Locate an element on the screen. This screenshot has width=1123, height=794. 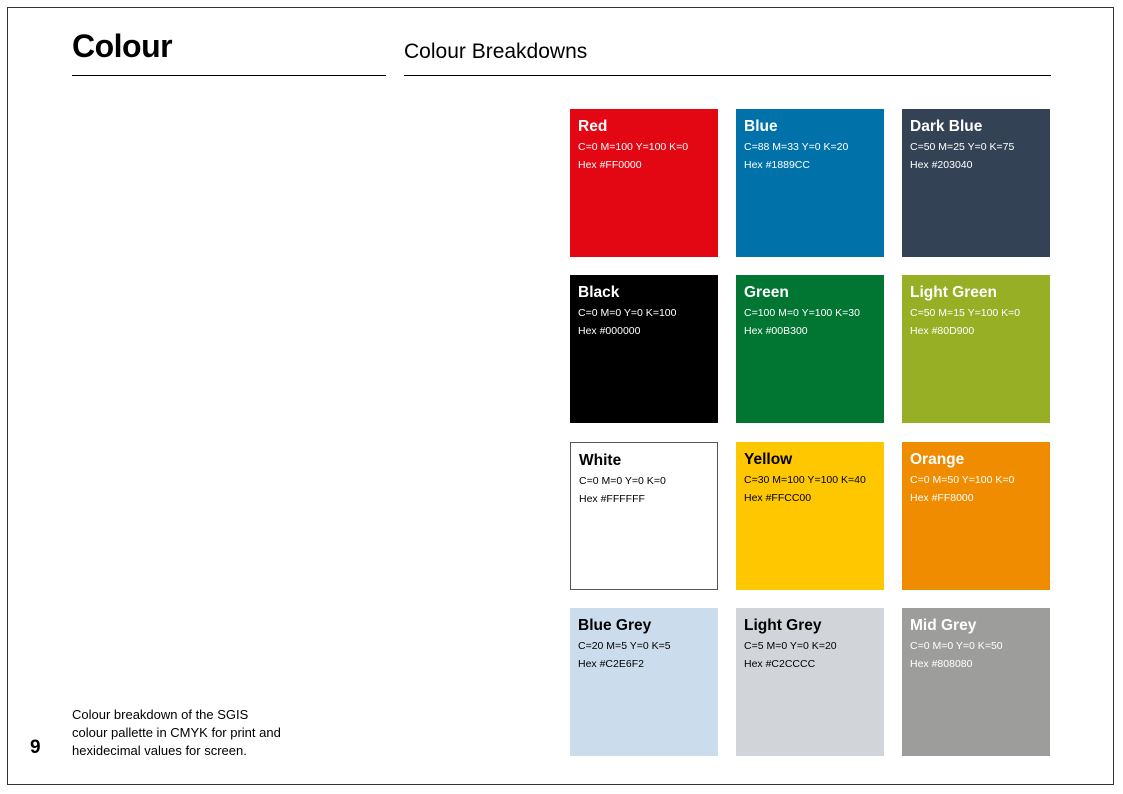
swatch-cmyk: C=0 M=50 Y=100 K=0 is located at coordinates (962, 480).